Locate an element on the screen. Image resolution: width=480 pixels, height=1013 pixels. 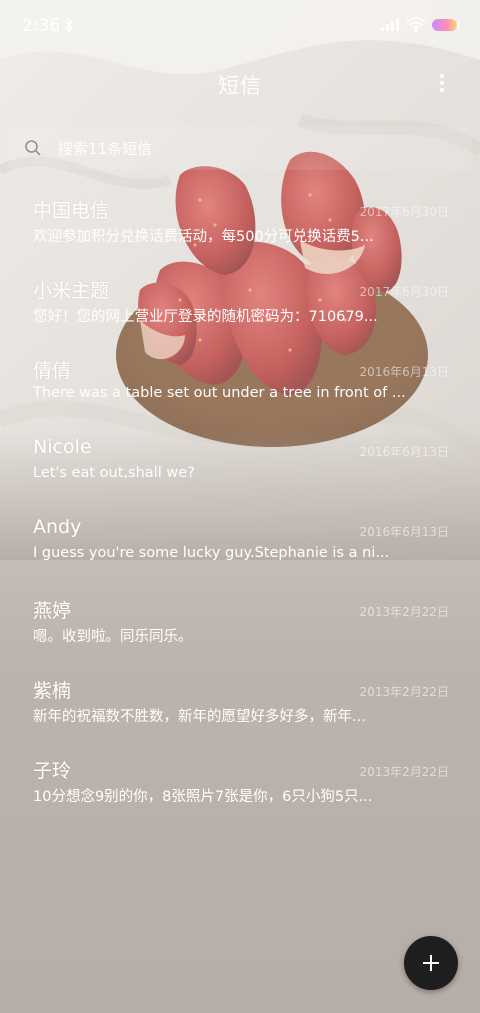
conversation-preview: Let's eat out,shall we? is located at coordinates (114, 473).